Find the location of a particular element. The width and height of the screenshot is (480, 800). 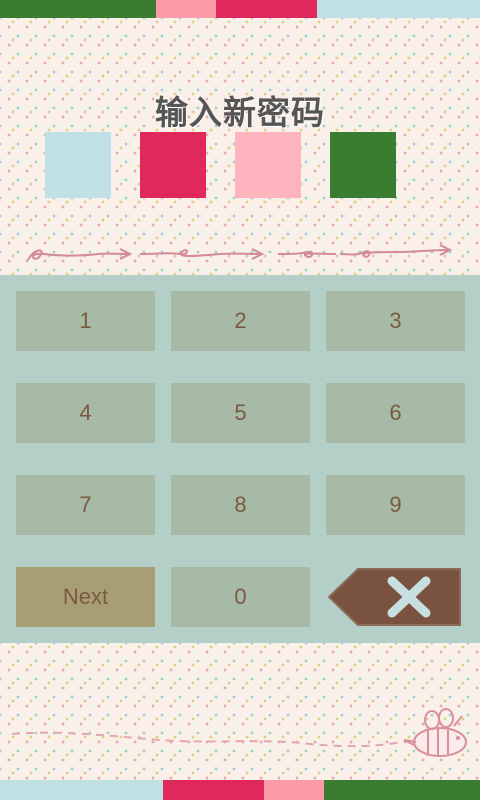

key-2: 2 is located at coordinates (240, 321).